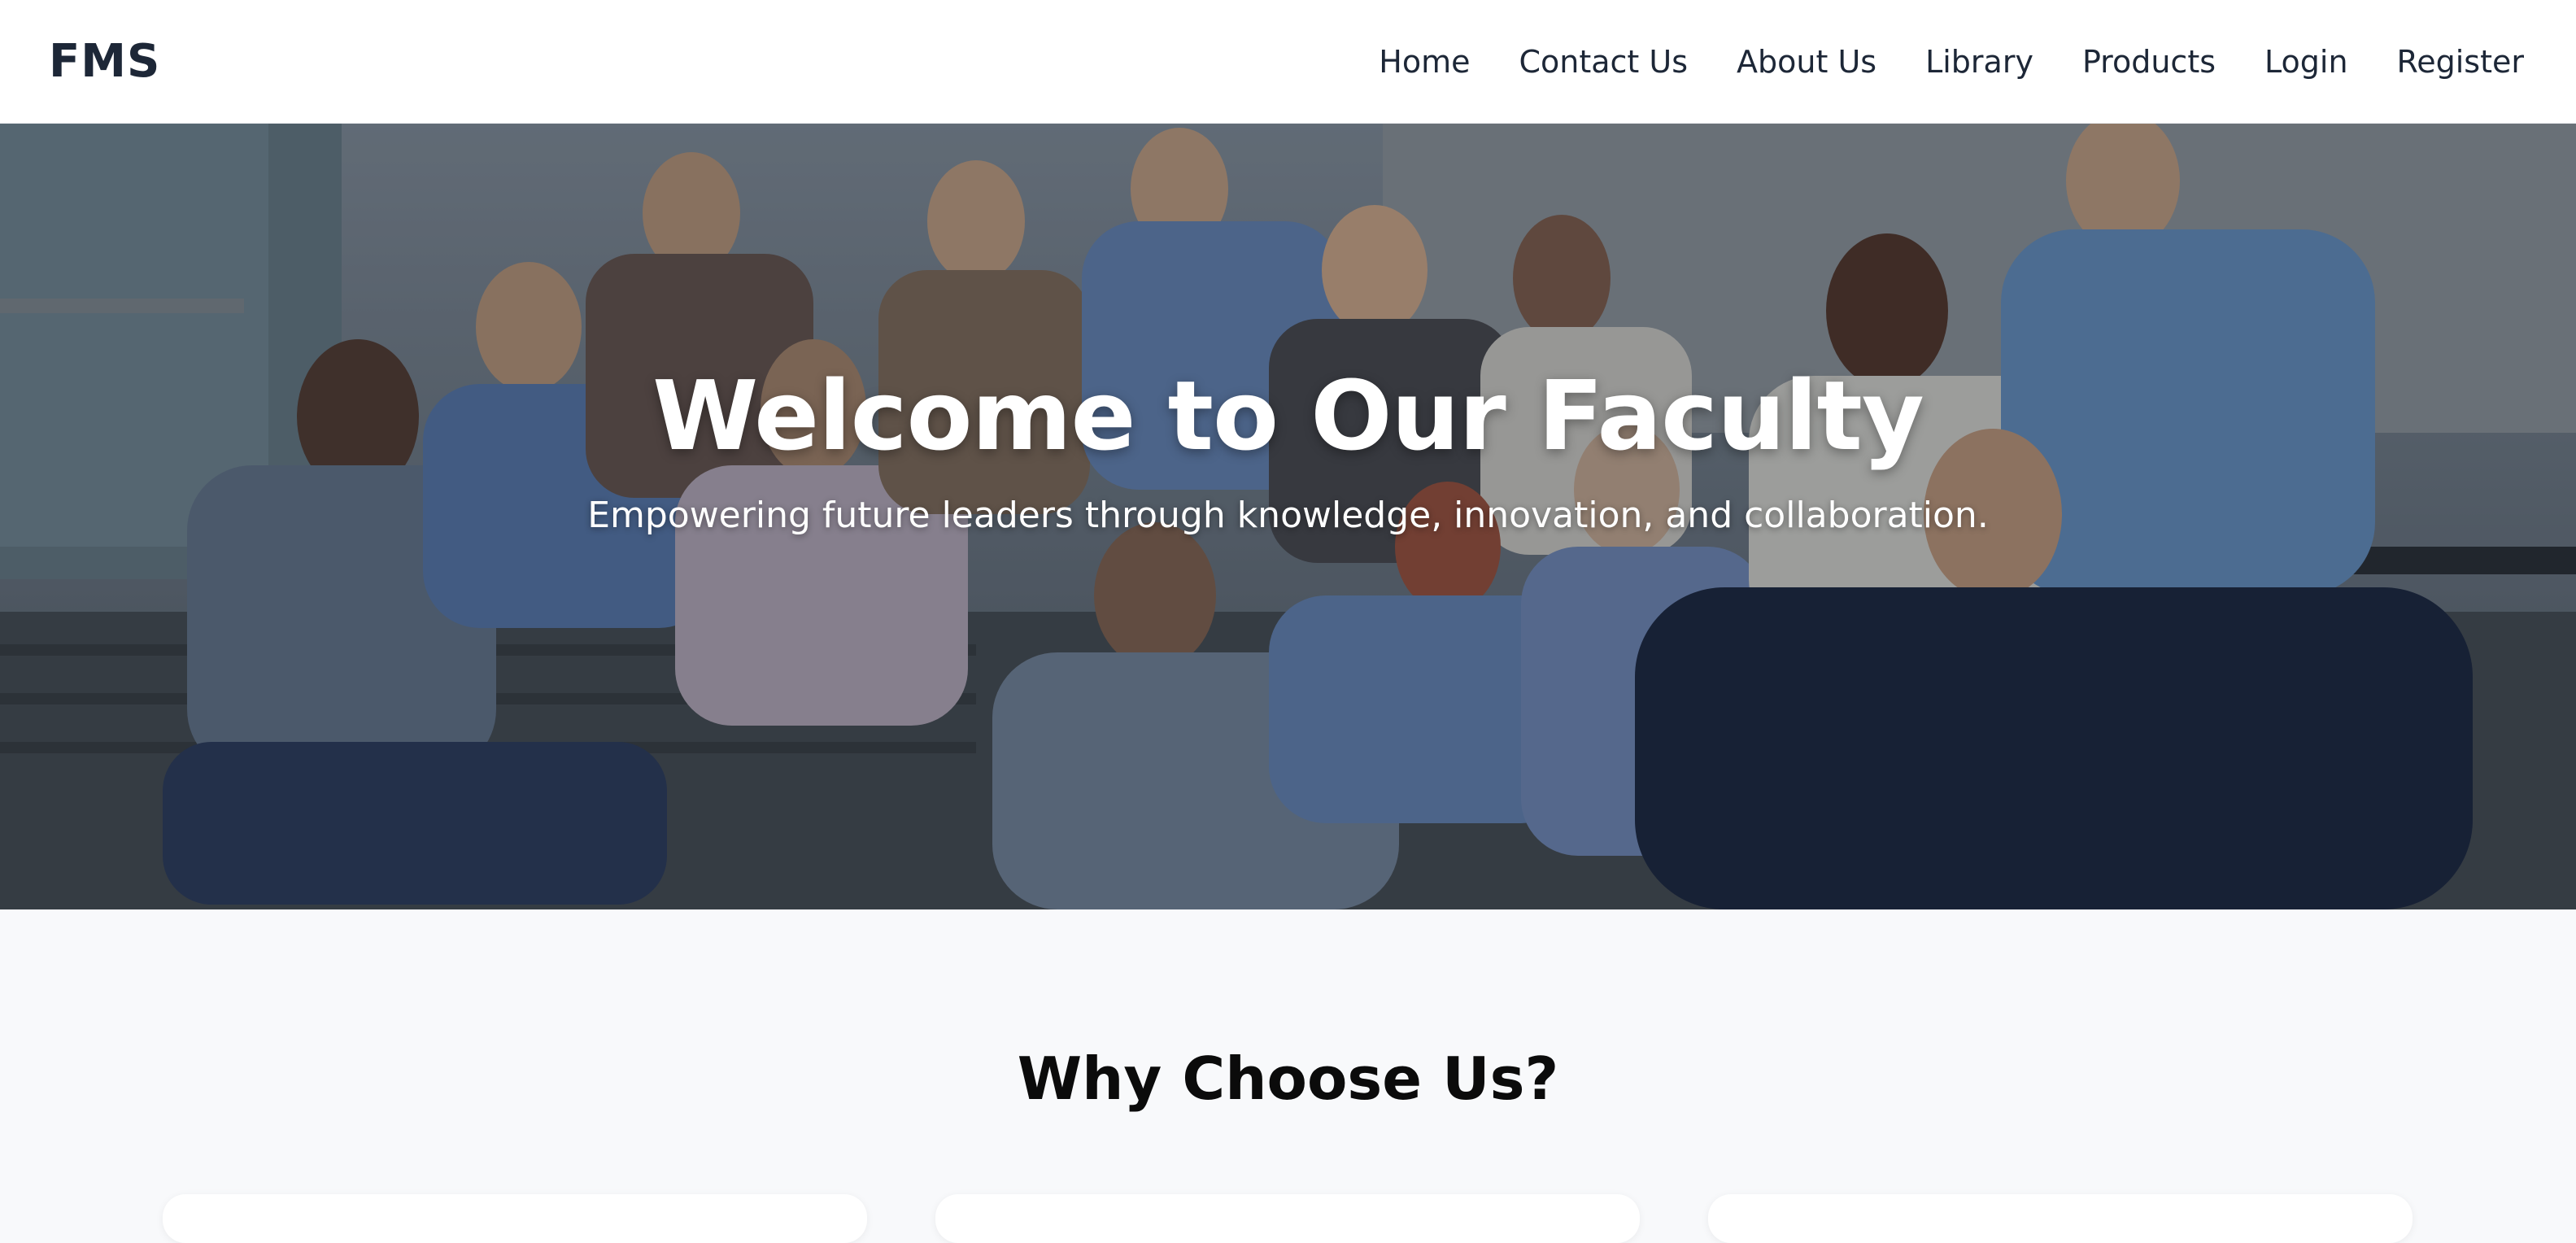 The height and width of the screenshot is (1243, 2576). What do you see at coordinates (2460, 62) in the screenshot?
I see `nav-link-register: Register` at bounding box center [2460, 62].